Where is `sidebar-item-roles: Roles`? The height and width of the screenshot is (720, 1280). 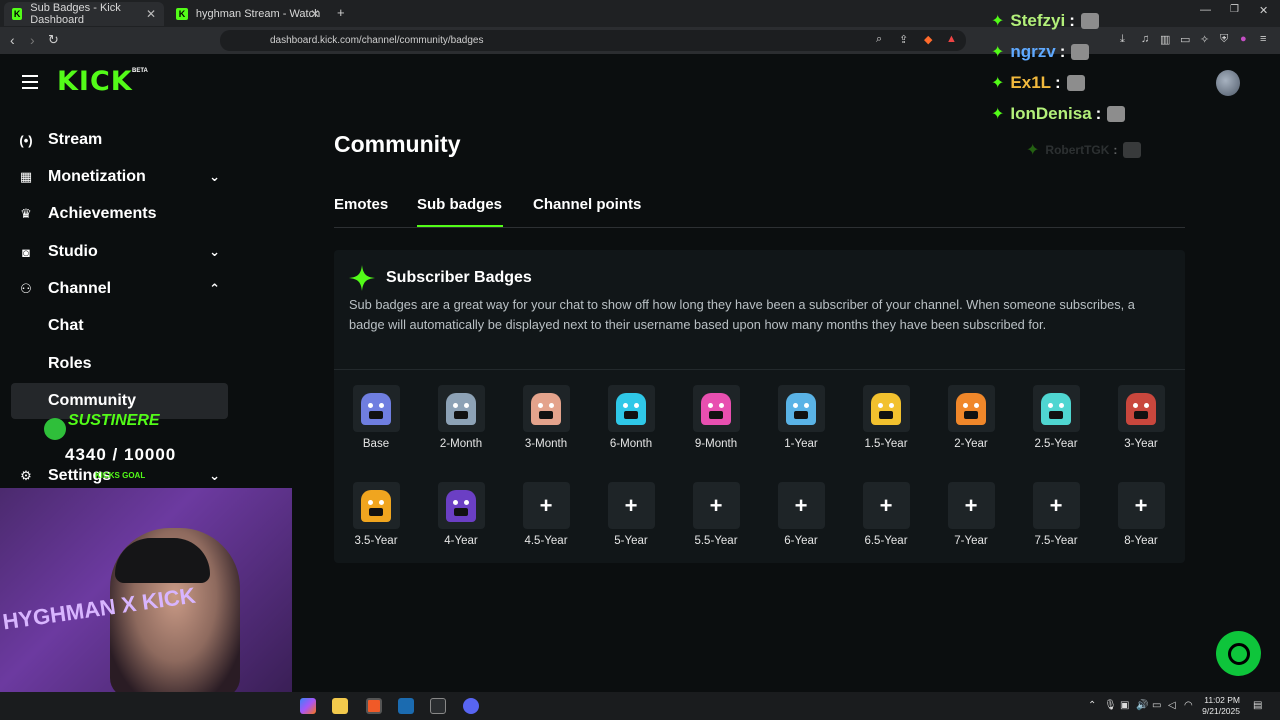 sidebar-item-roles: Roles is located at coordinates (119, 364).